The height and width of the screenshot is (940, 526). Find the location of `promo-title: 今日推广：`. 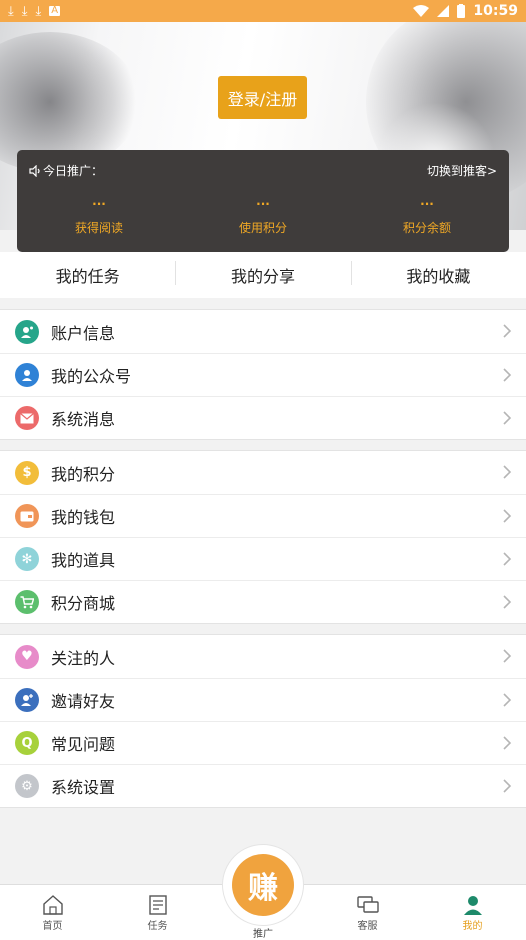

promo-title: 今日推广： is located at coordinates (73, 171).